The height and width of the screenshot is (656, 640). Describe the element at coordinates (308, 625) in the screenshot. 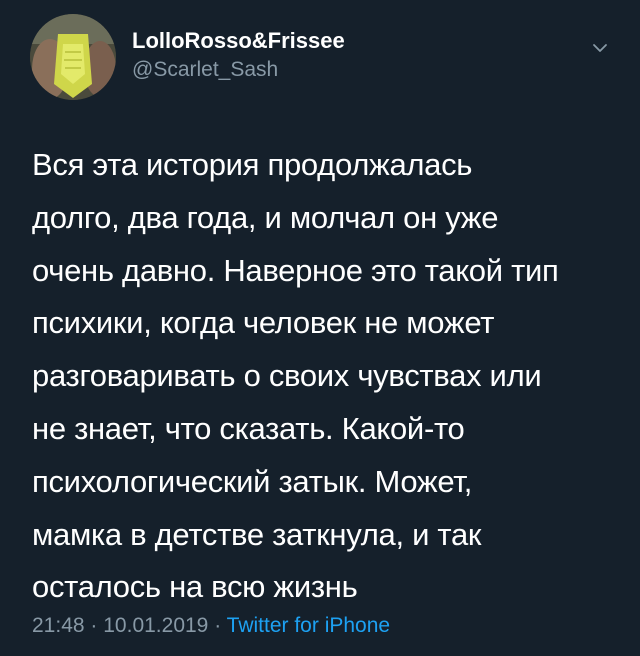

I see `tweet-source-link: Twitter for iPhone` at that location.